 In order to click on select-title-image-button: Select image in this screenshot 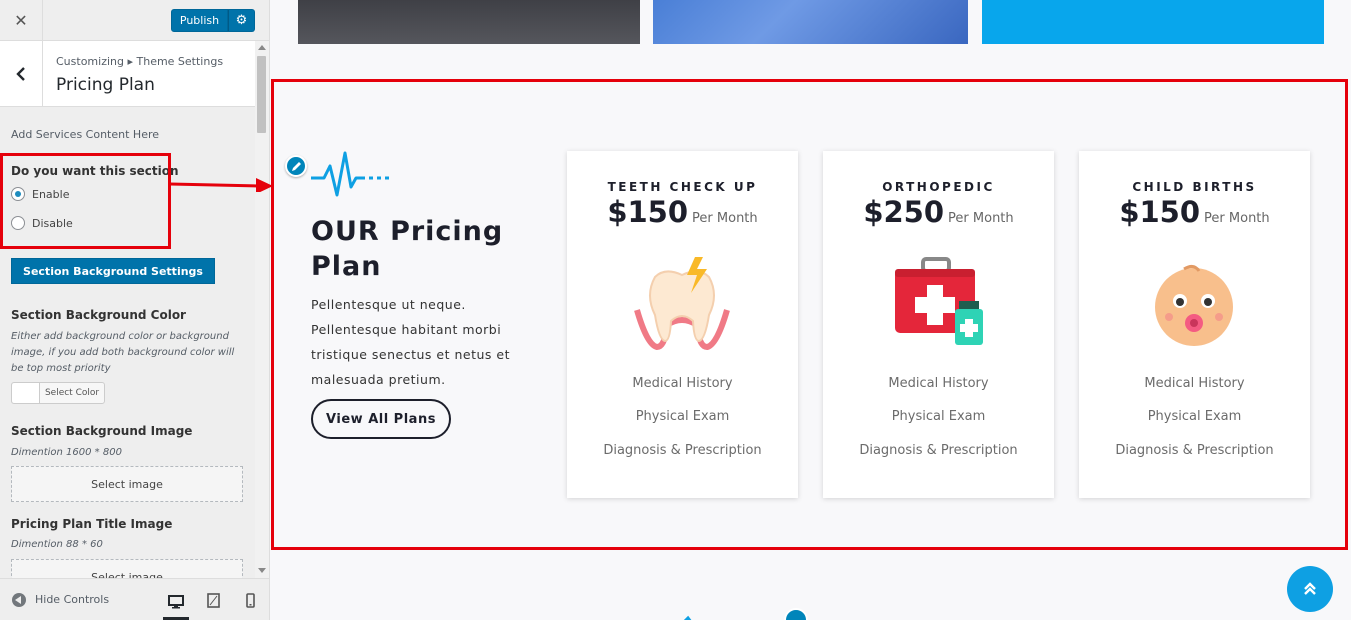, I will do `click(127, 568)`.